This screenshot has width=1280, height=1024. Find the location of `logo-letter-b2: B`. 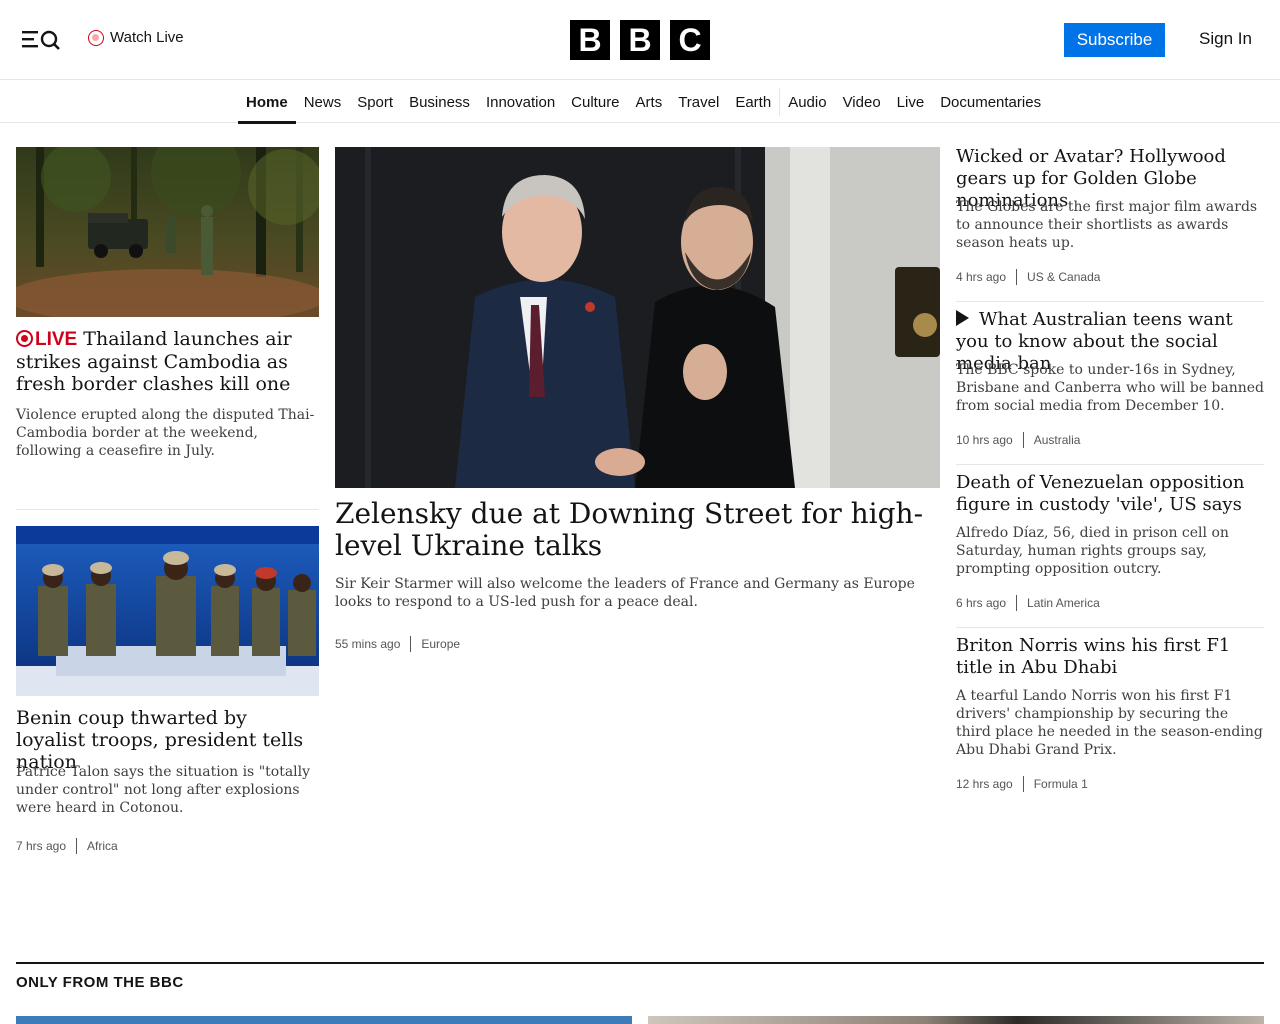

logo-letter-b2: B is located at coordinates (640, 40).